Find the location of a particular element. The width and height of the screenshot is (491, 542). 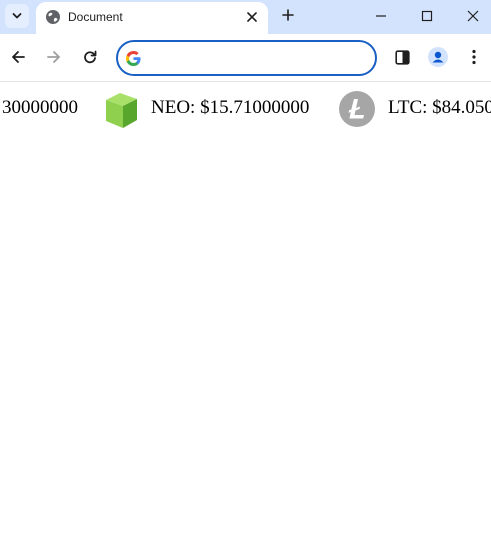

profile-icon is located at coordinates (438, 57).